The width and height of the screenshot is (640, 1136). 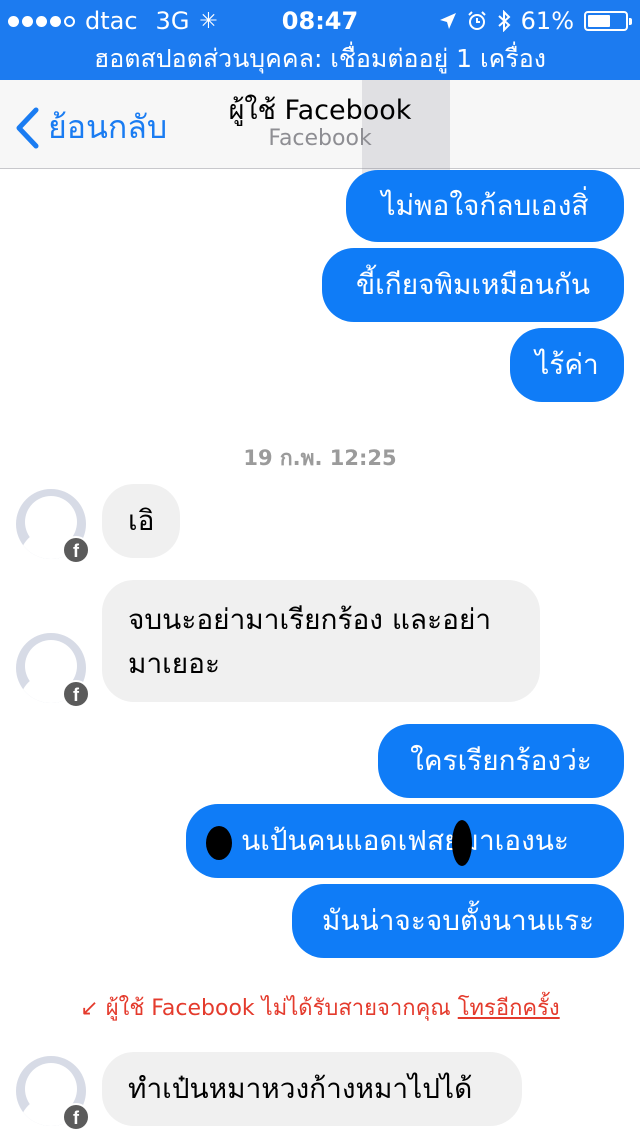 I want to click on missed-call-text: ผู้ใช้ Facebook ไม่ได้รับสายจากคุณ, so click(x=278, y=1008).